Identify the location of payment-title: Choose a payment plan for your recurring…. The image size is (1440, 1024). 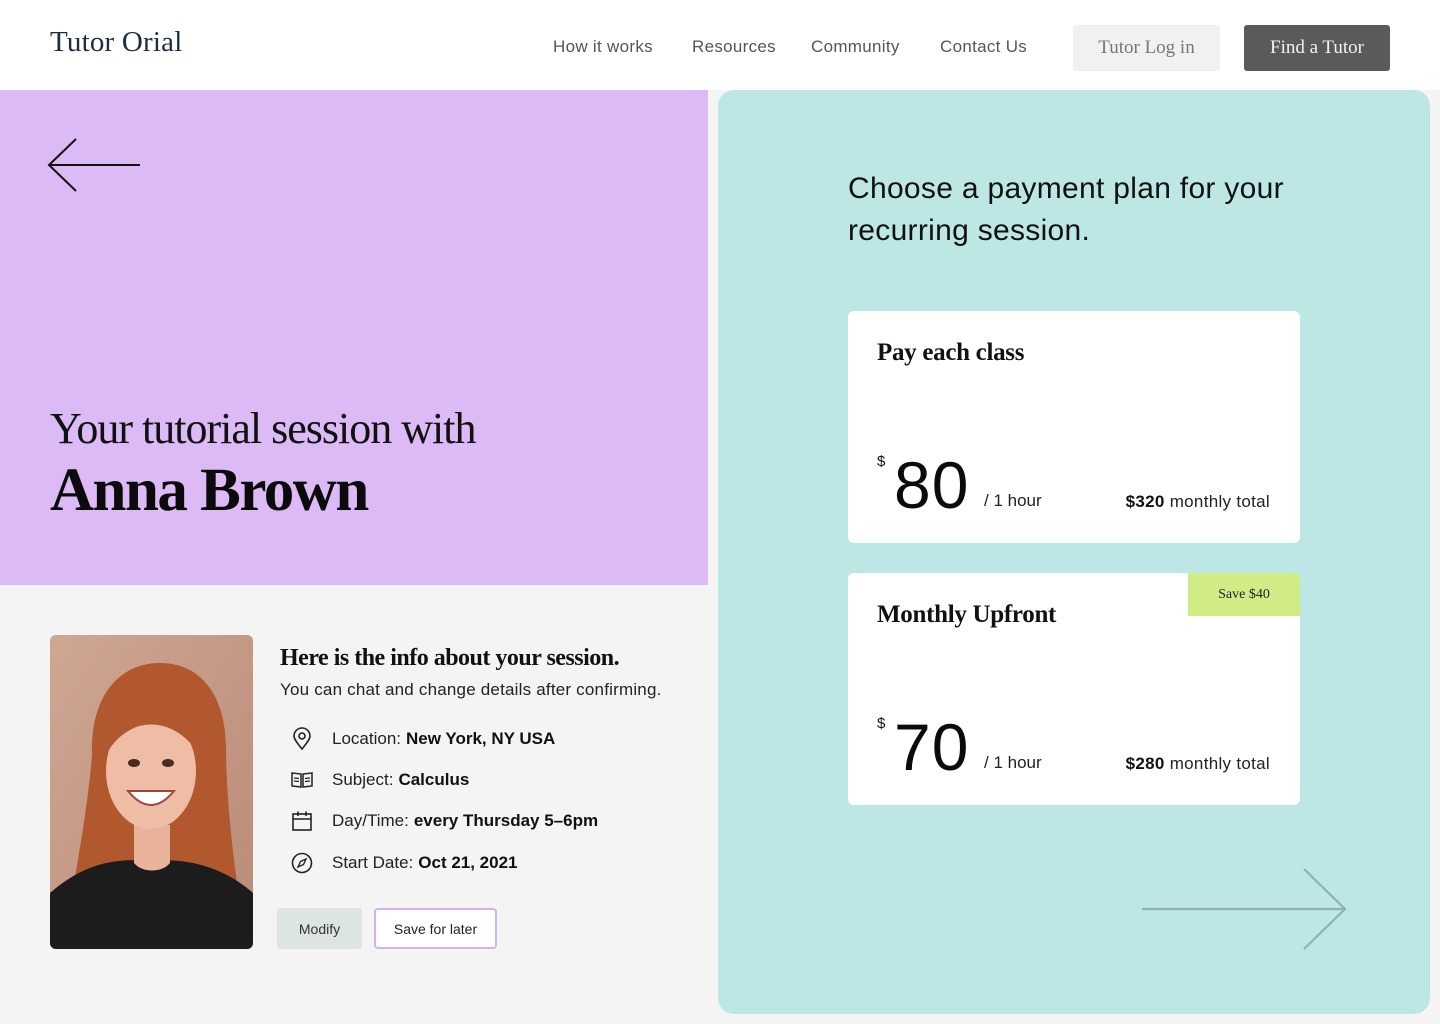
(1066, 209).